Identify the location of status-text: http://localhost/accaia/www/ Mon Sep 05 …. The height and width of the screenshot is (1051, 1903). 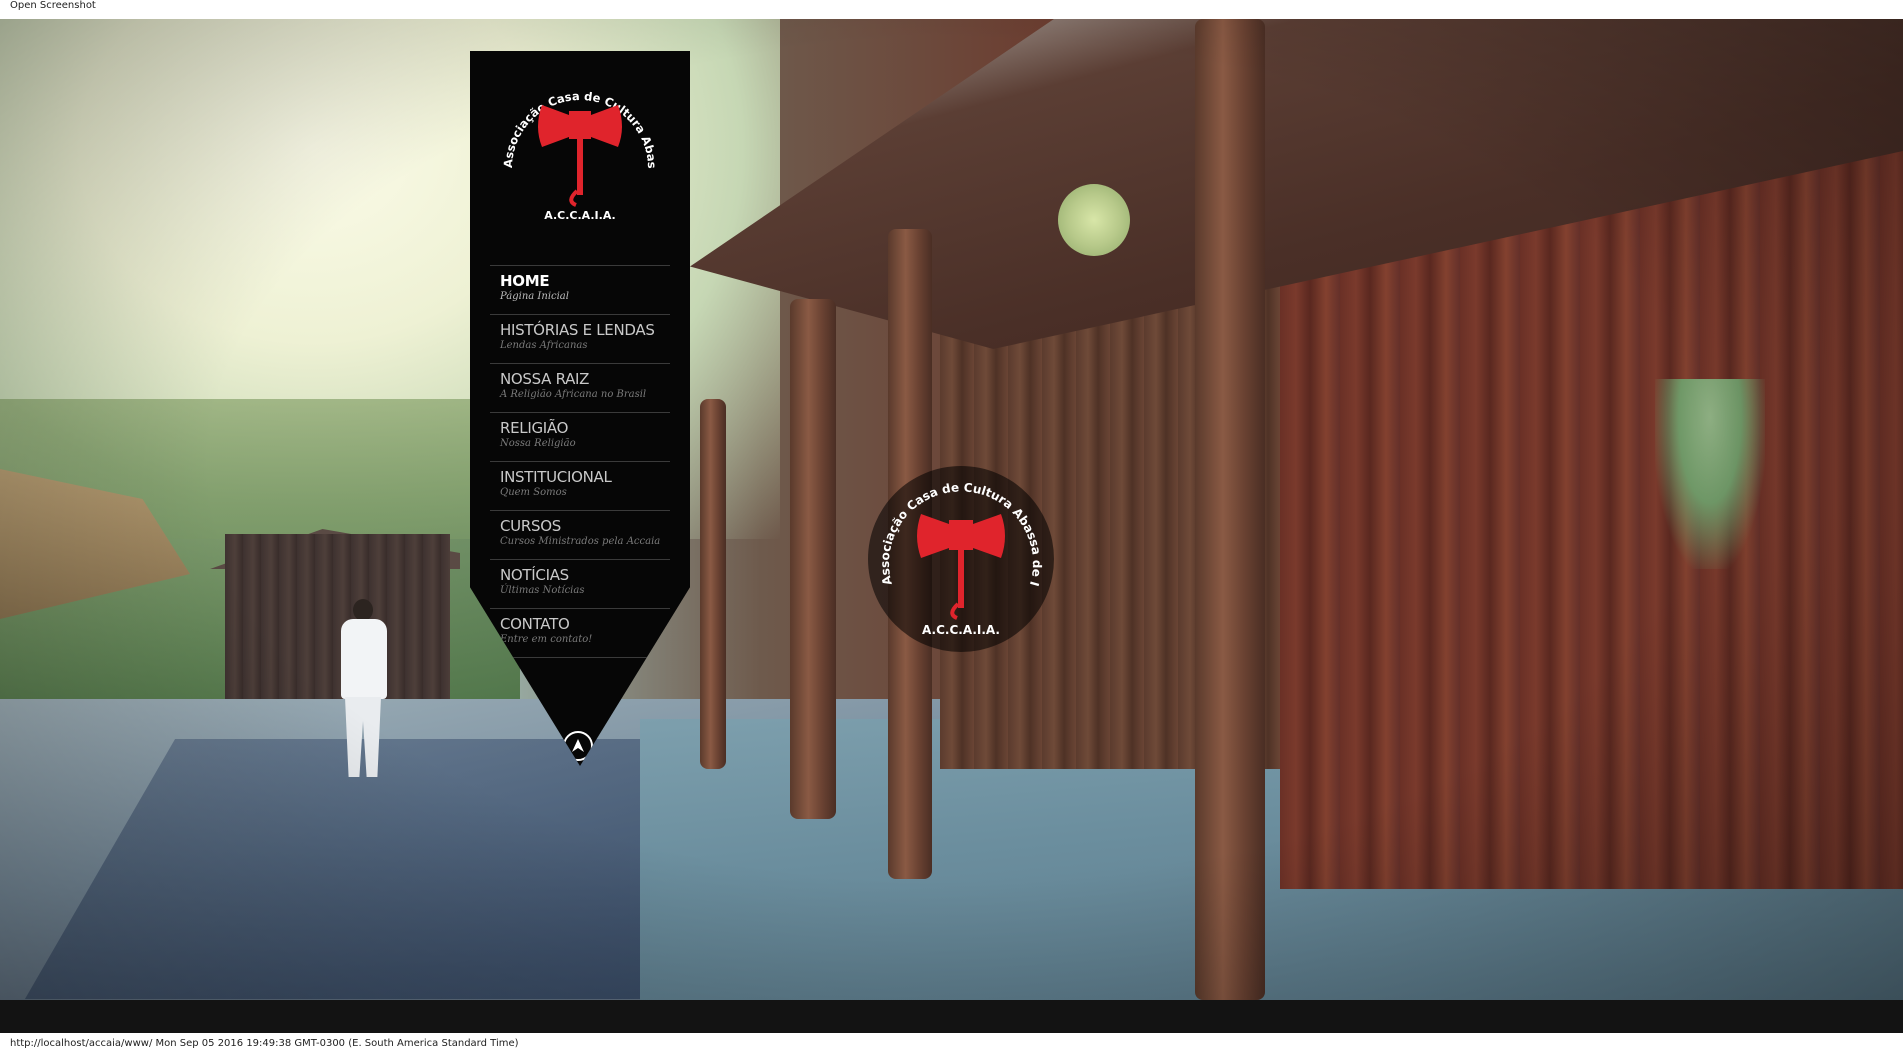
(264, 1043).